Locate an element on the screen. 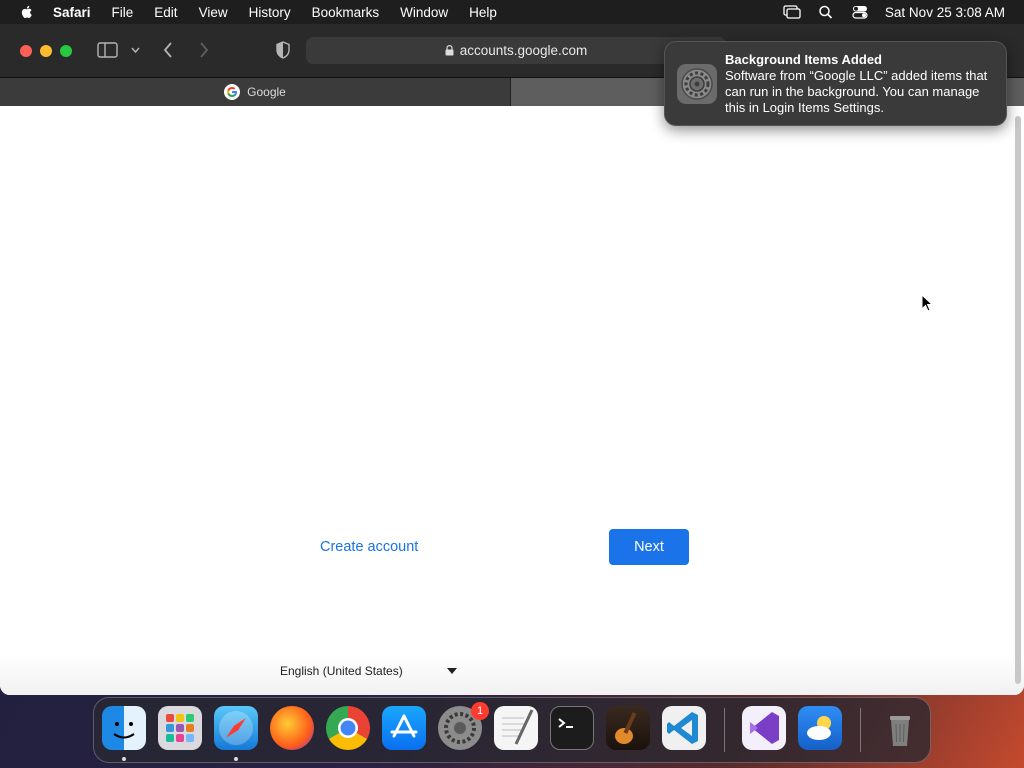 The width and height of the screenshot is (1024, 768). app-store-icon is located at coordinates (404, 728).